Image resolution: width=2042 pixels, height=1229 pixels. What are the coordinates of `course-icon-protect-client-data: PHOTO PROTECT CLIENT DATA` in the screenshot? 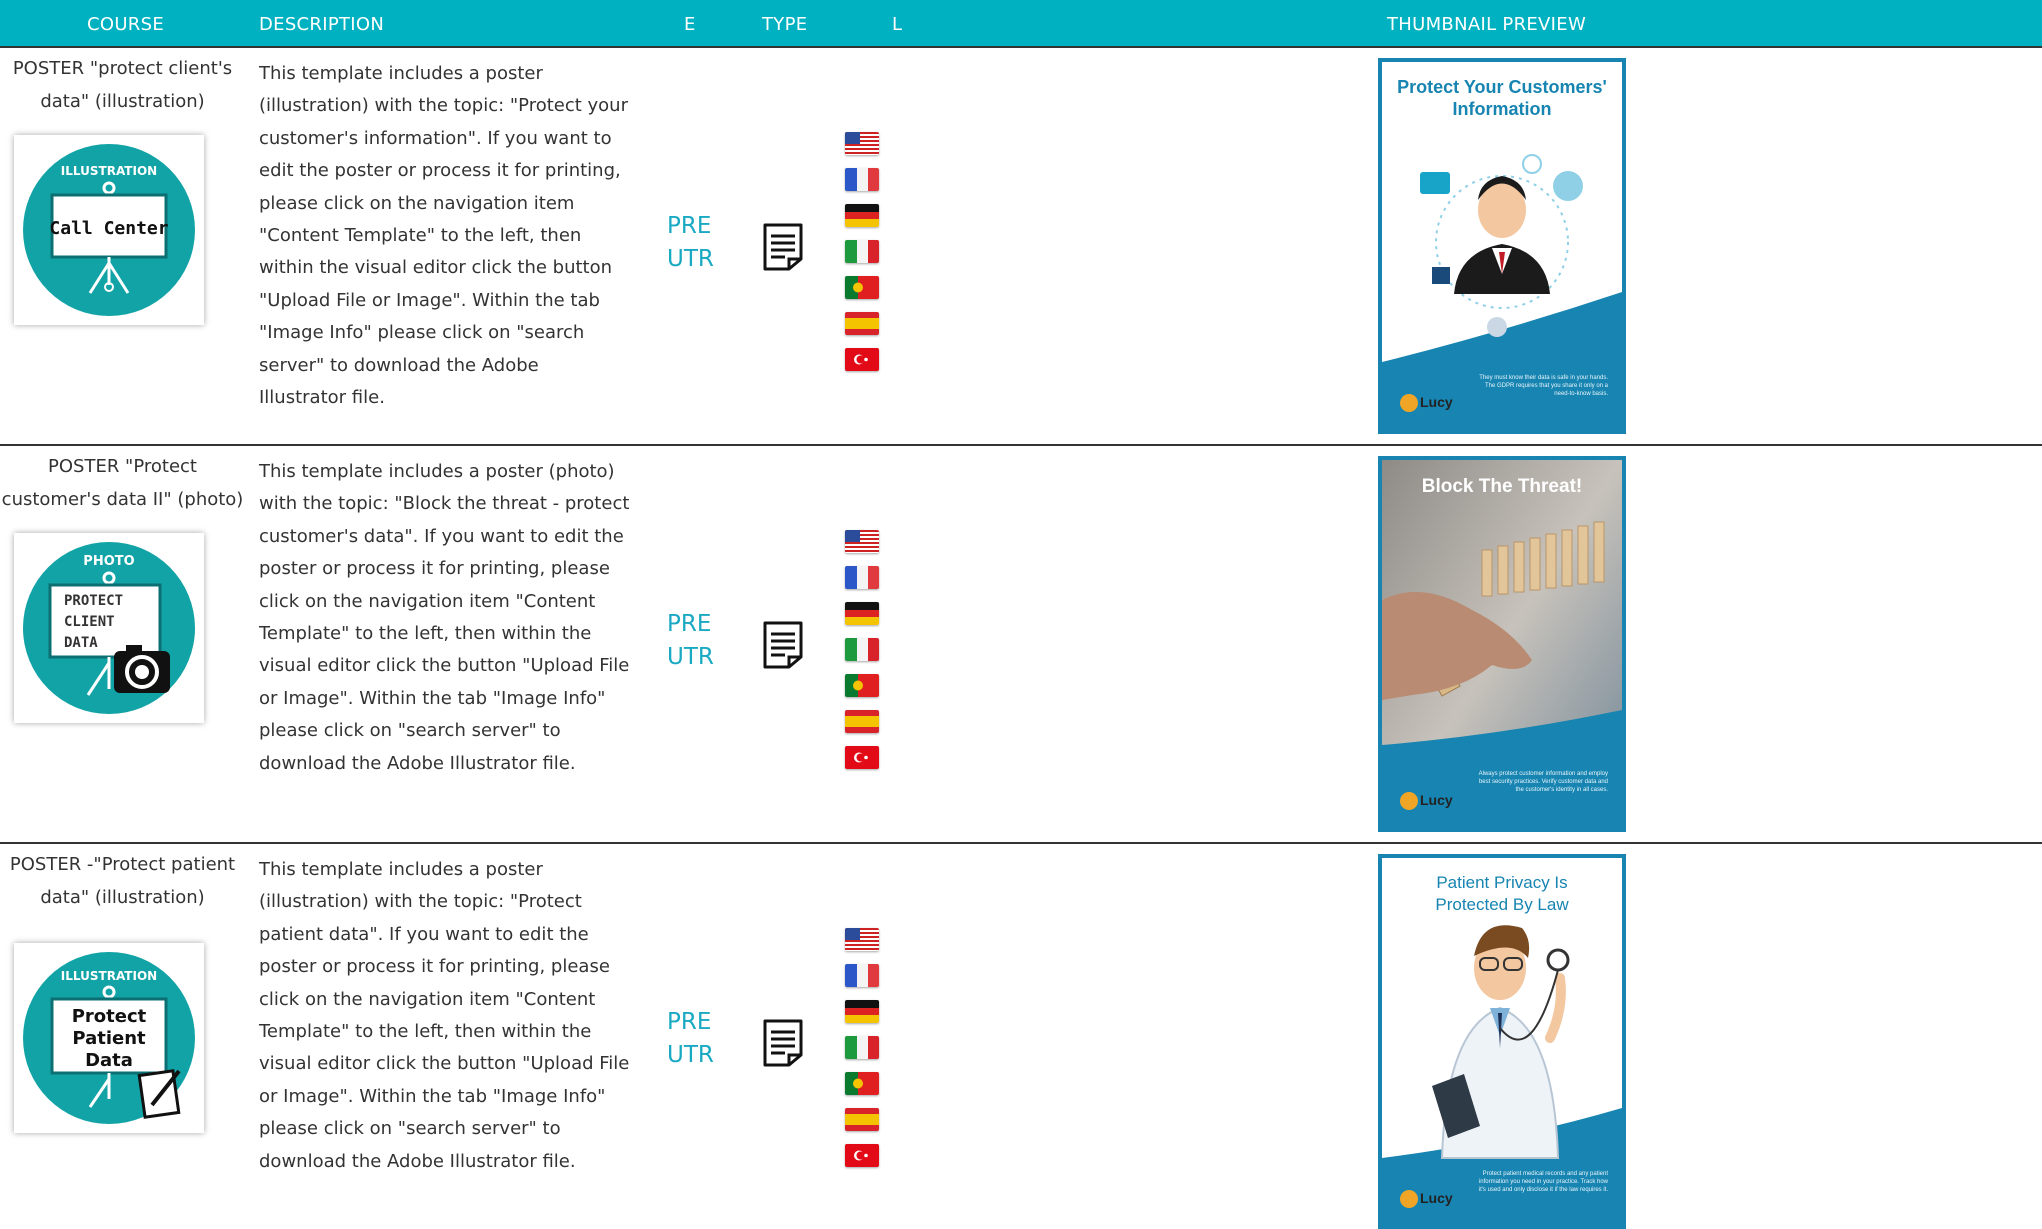 It's located at (109, 628).